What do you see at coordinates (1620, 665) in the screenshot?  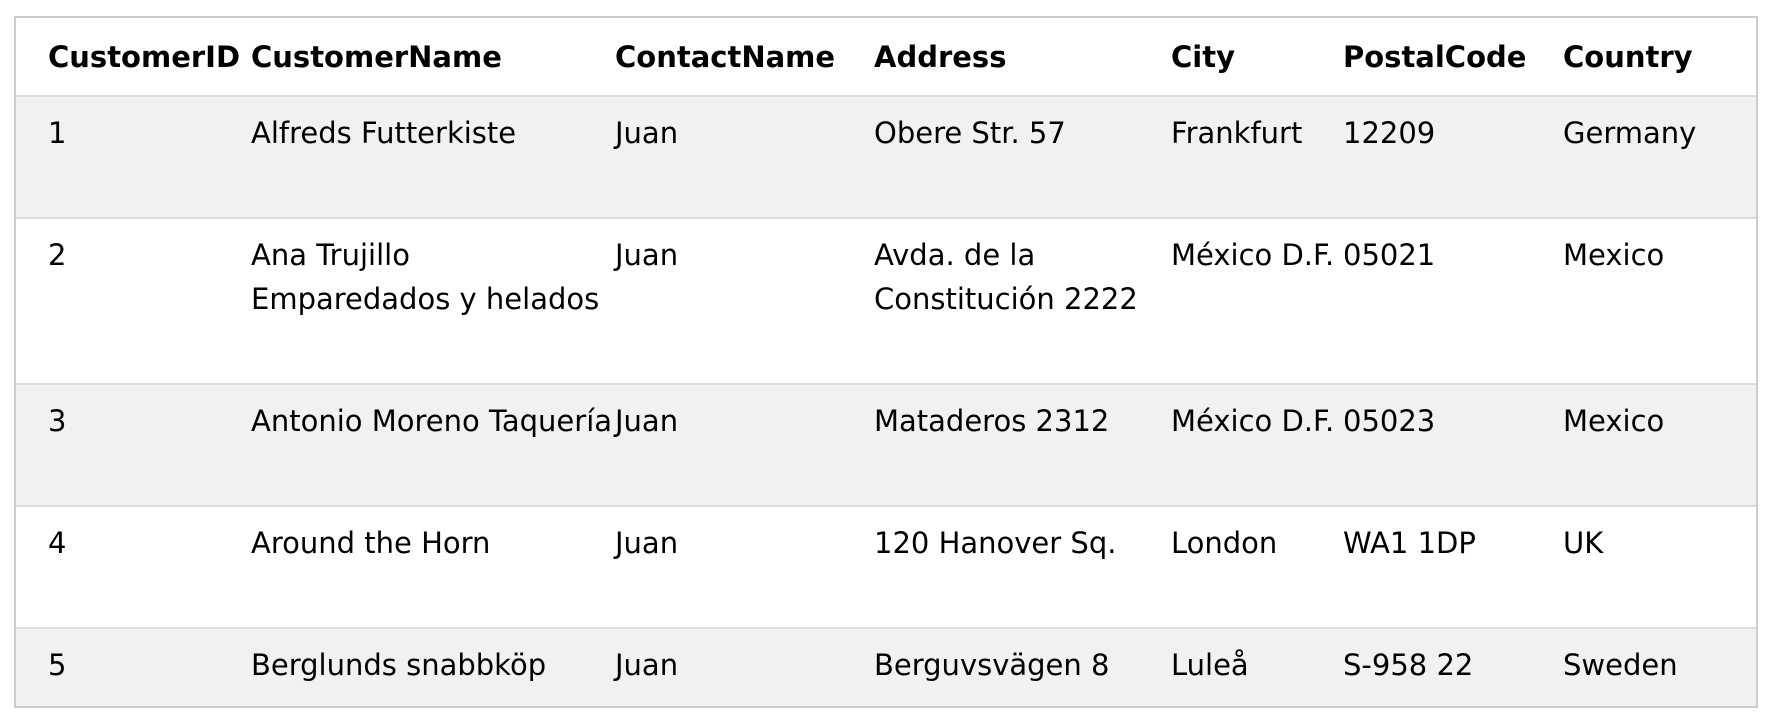 I see `cell-country: Sweden` at bounding box center [1620, 665].